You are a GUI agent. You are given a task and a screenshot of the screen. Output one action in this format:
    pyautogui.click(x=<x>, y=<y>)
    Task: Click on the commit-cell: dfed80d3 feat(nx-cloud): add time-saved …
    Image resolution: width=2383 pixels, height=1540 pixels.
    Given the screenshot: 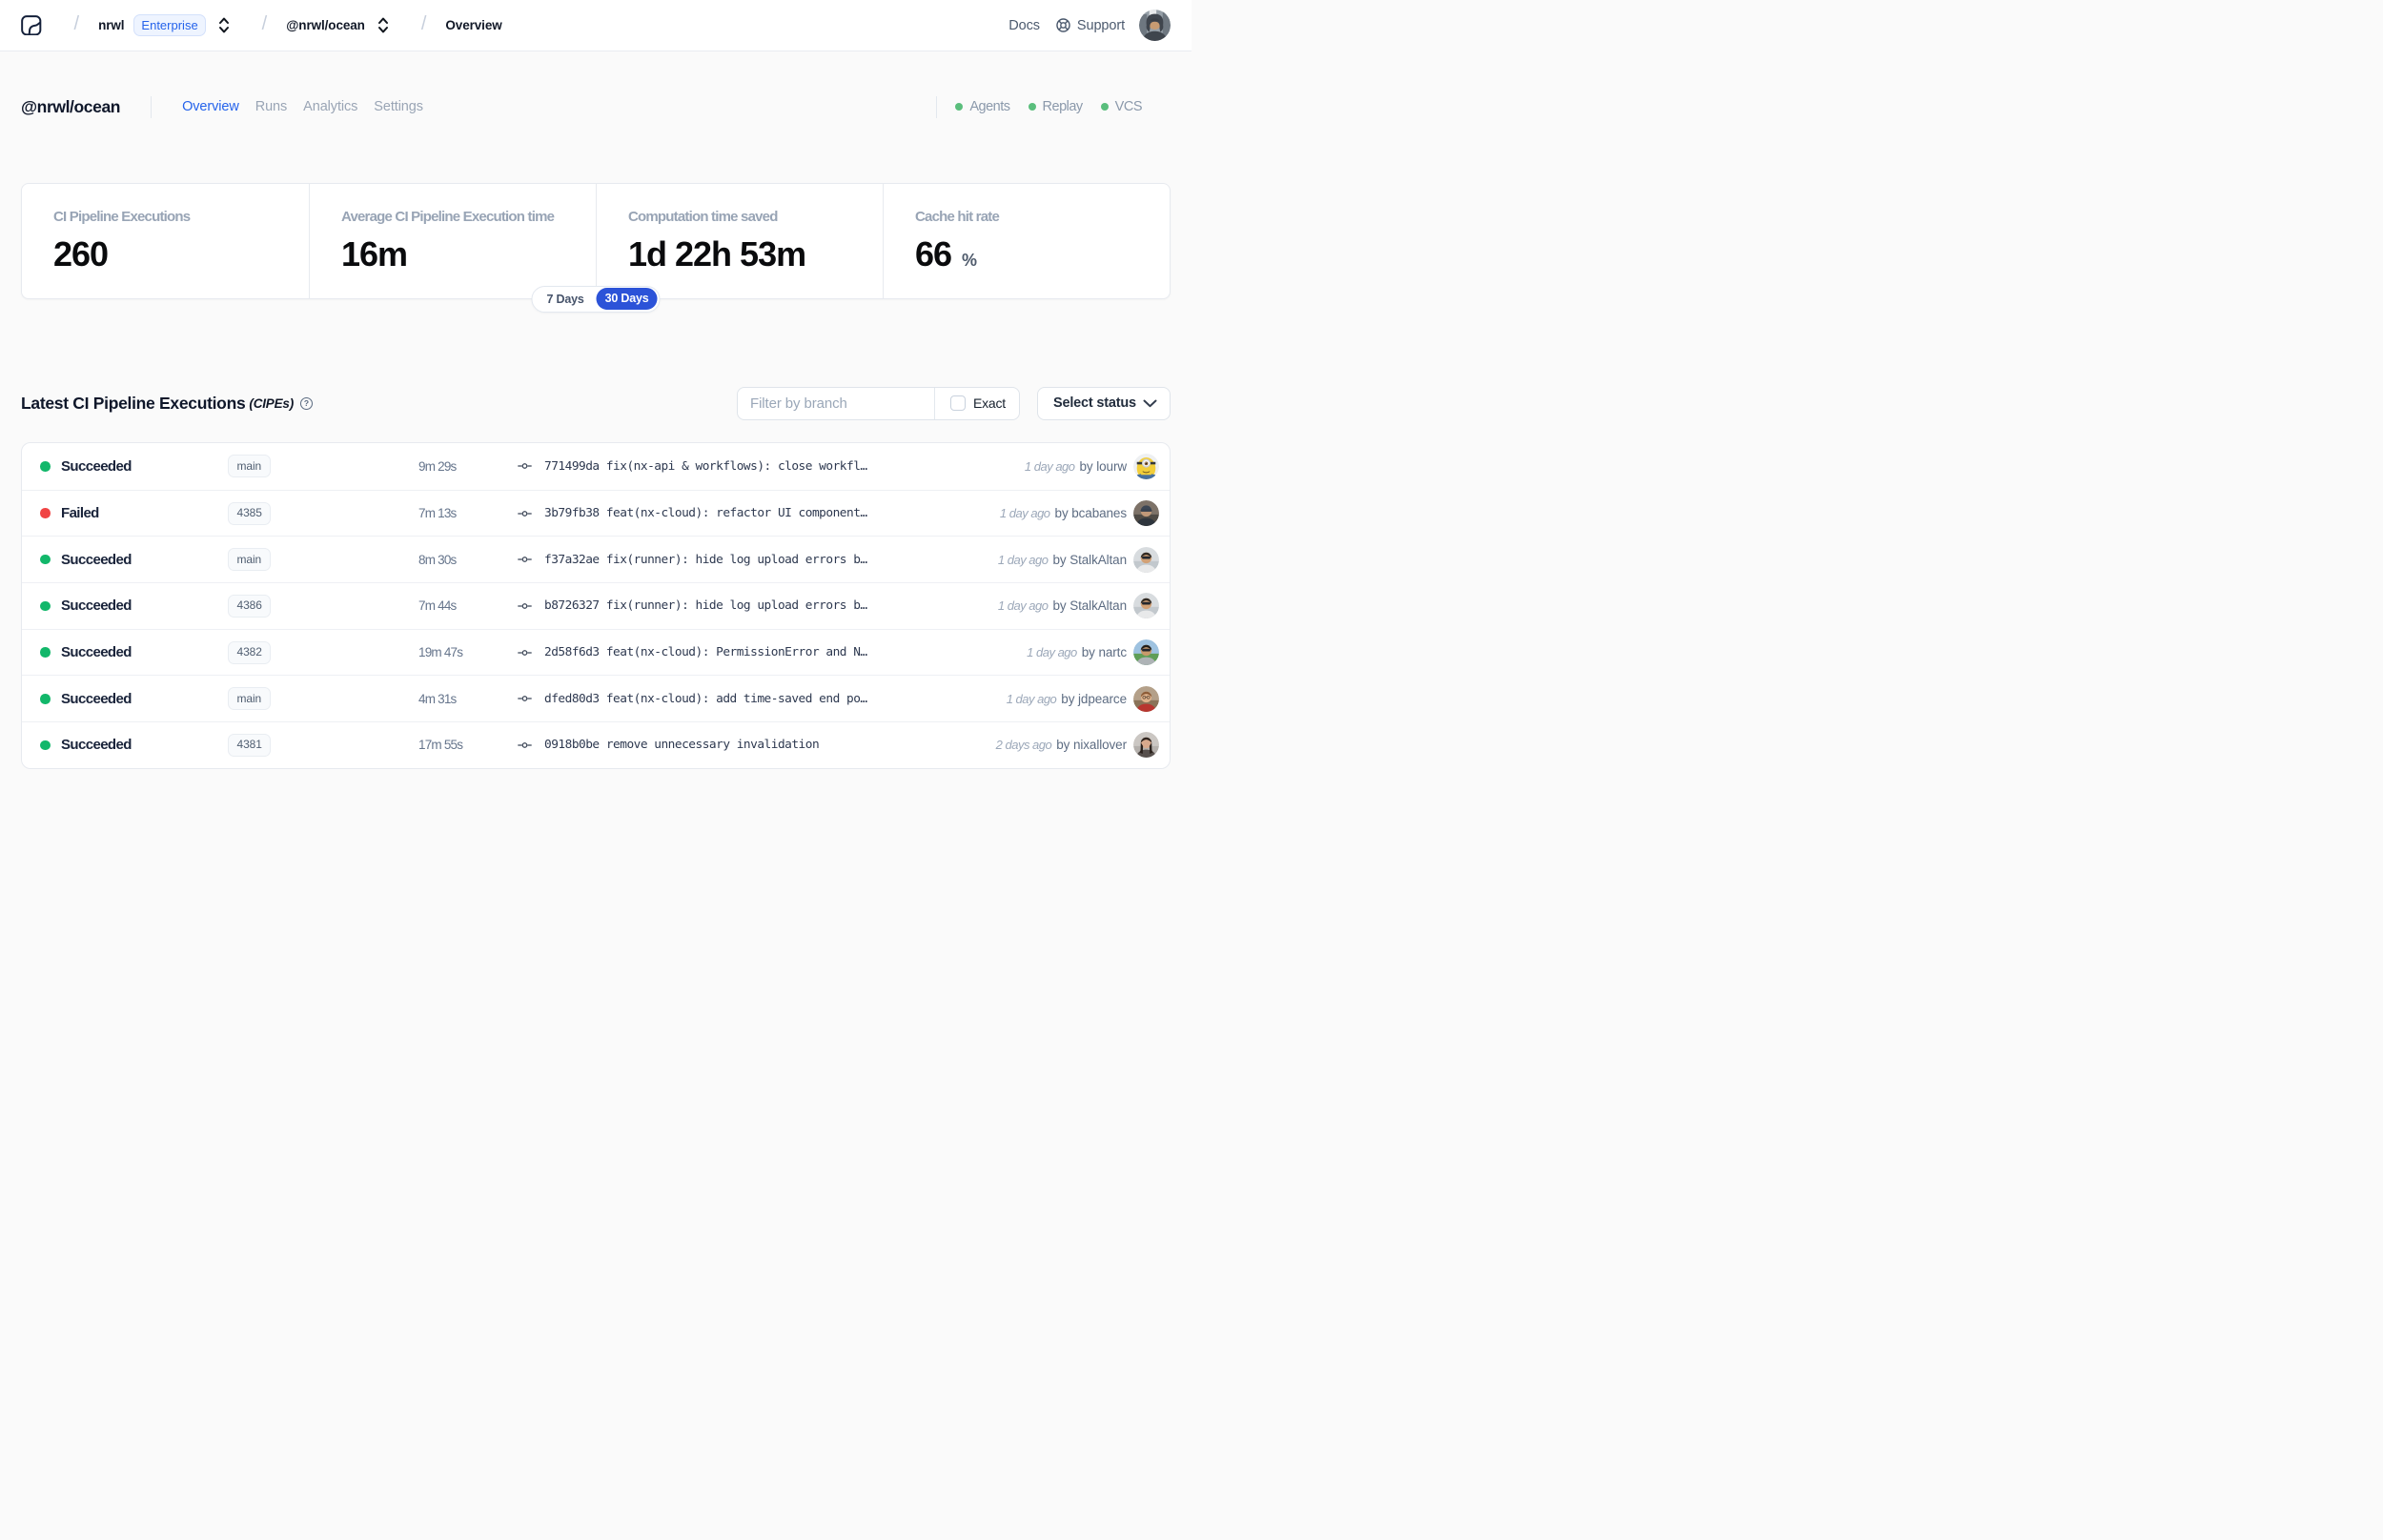 What is the action you would take?
    pyautogui.click(x=763, y=699)
    